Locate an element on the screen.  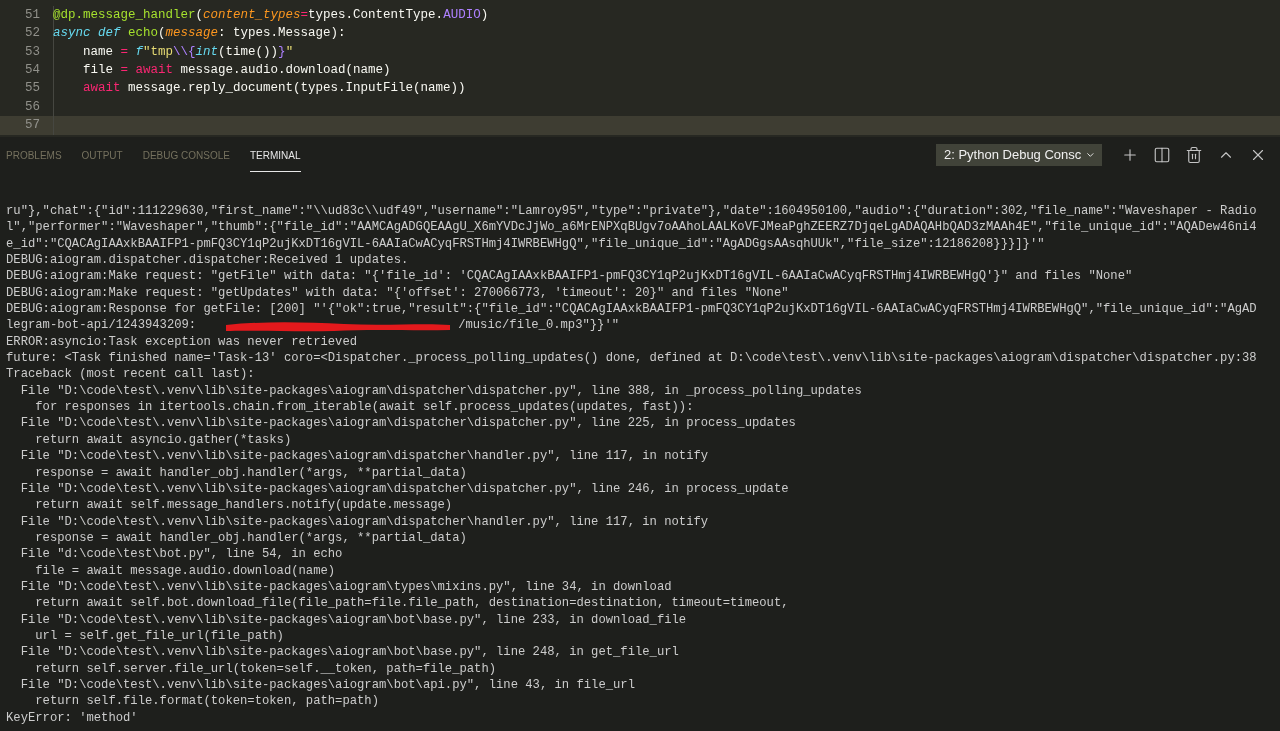
panel-tab: TERMINAL is located at coordinates (275, 154).